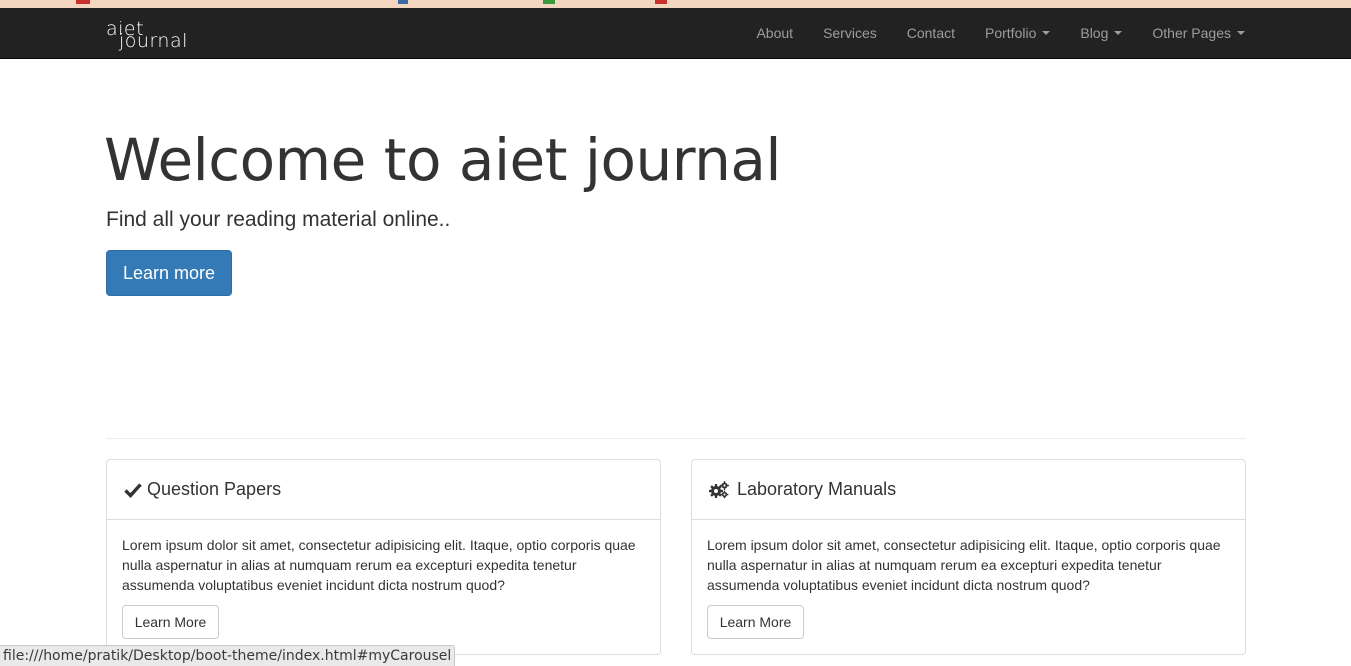  I want to click on nav-item-about: About, so click(774, 33).